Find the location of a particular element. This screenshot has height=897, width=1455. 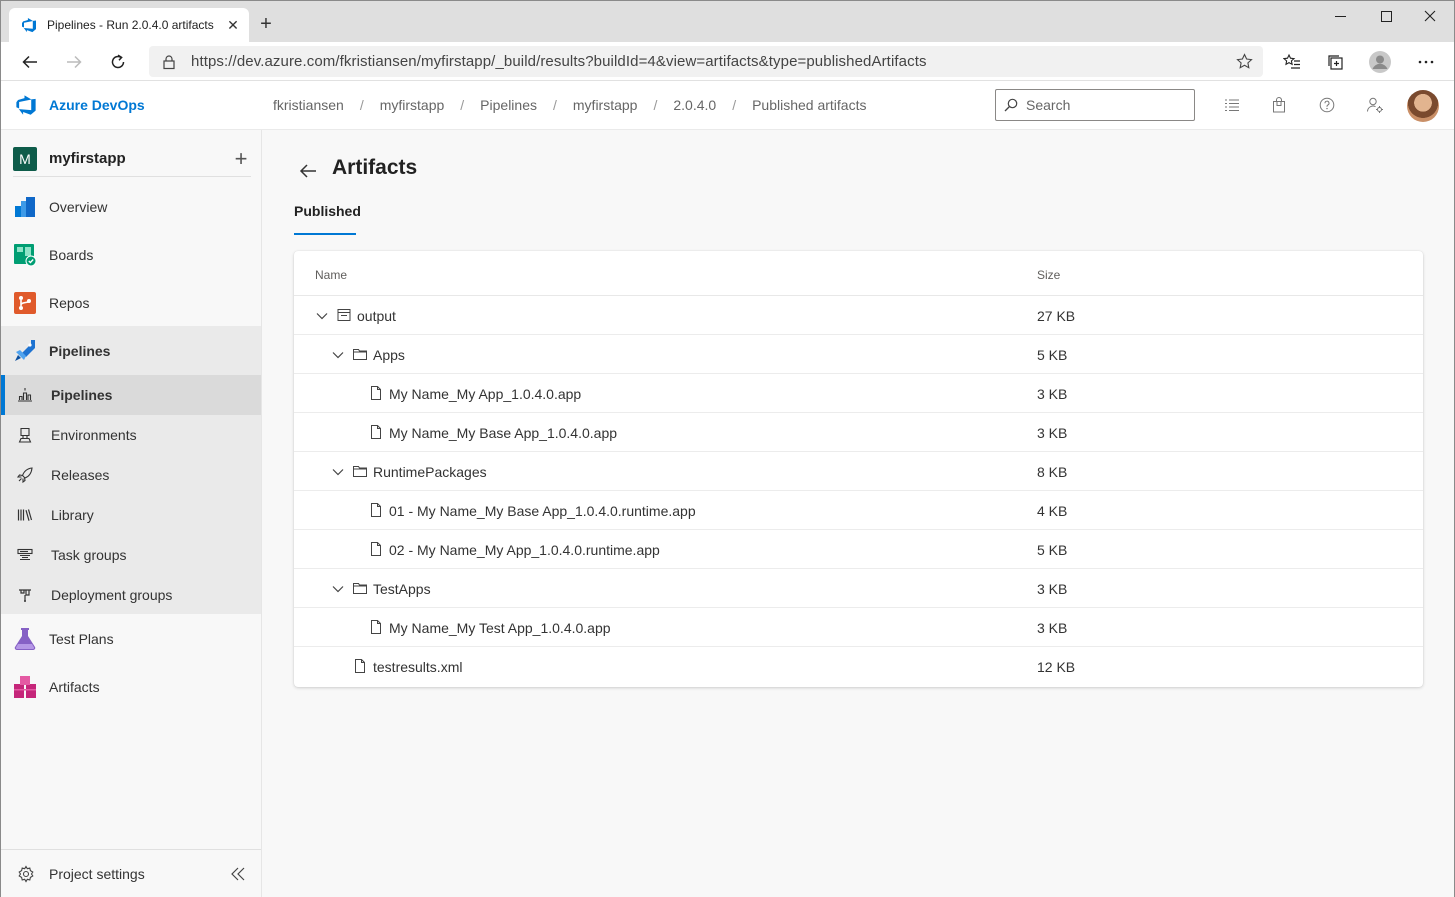

tab-close-icon: ✕ is located at coordinates (233, 25).